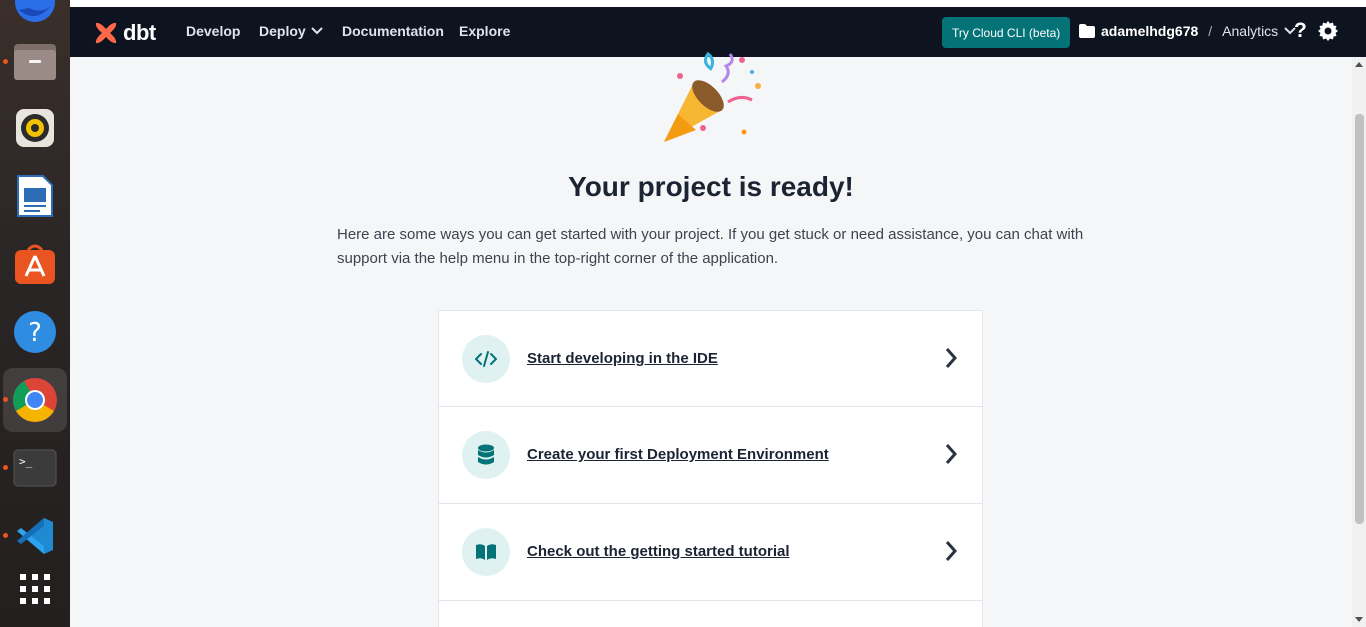 The width and height of the screenshot is (1366, 627). I want to click on dbt-logo: dbt, so click(124, 33).